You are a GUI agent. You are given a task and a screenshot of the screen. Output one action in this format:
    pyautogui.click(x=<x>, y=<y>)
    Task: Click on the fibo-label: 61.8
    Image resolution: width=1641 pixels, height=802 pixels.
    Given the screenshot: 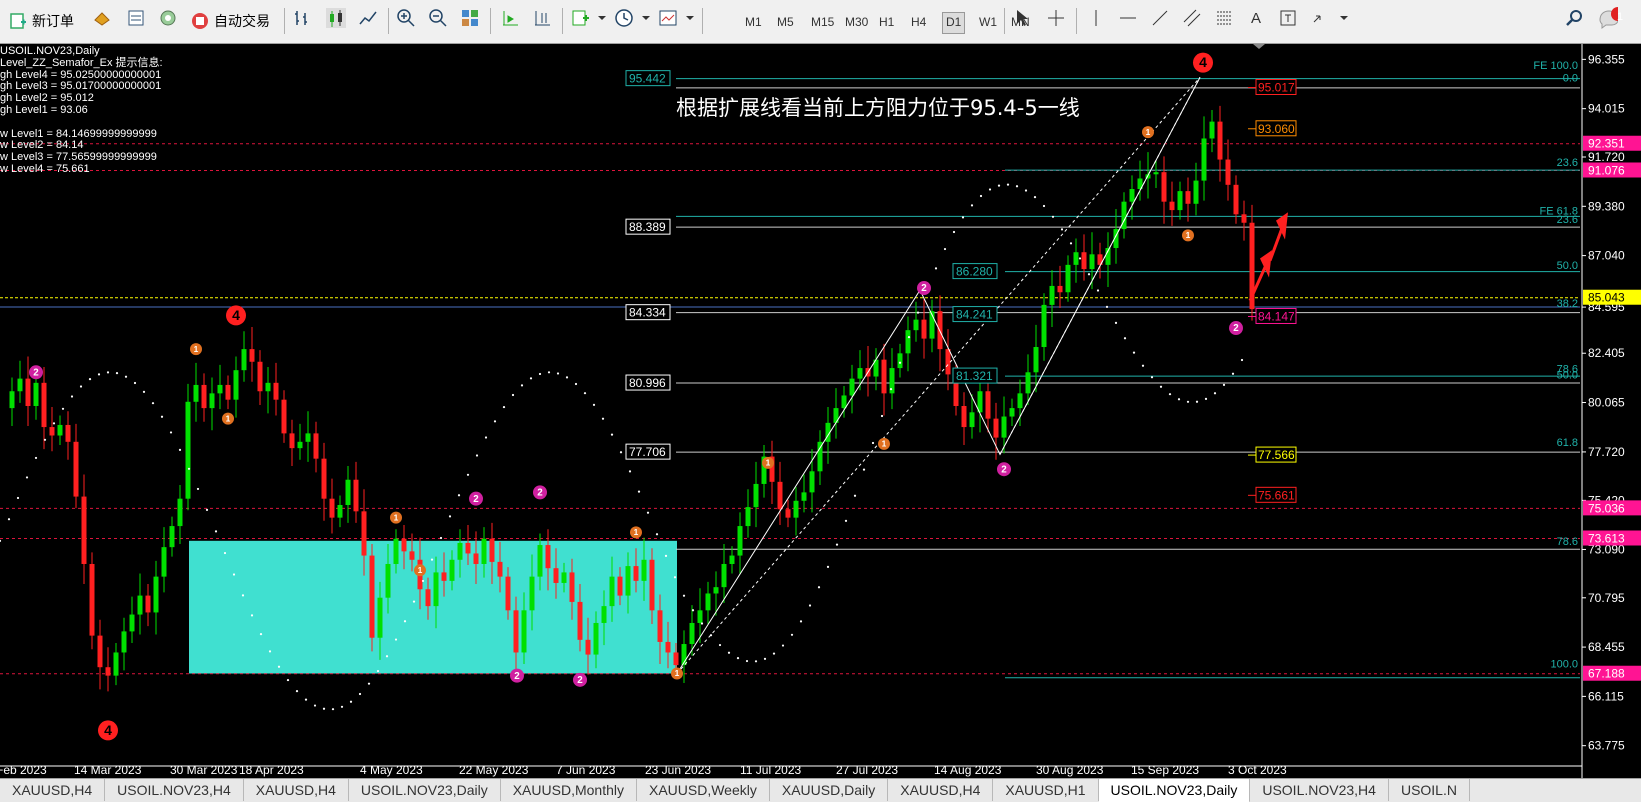 What is the action you would take?
    pyautogui.click(x=1567, y=443)
    